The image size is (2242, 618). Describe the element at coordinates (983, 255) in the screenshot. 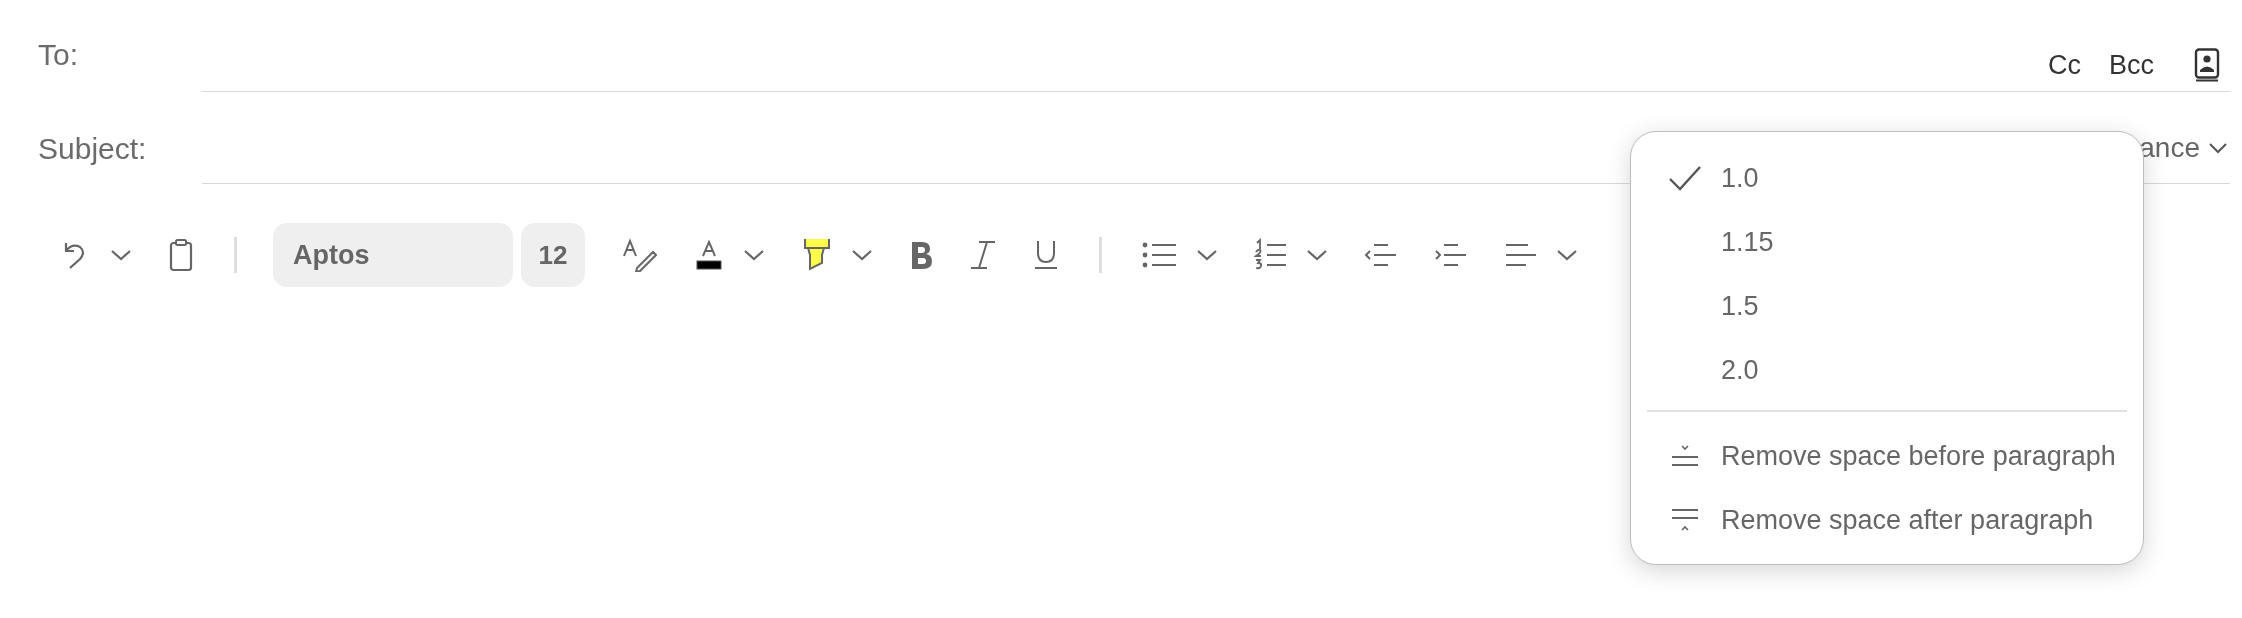

I see `italic-icon` at that location.